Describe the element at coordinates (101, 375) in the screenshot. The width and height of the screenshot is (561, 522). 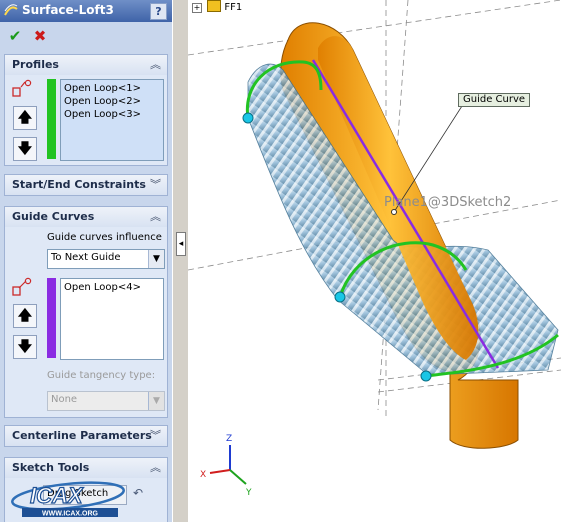
I see `guide-tangency-label: Guide tangency type:` at that location.